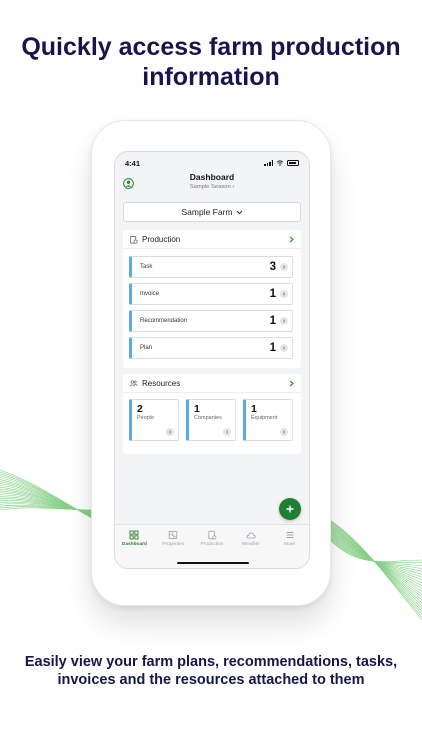 The image size is (422, 750). What do you see at coordinates (150, 294) in the screenshot?
I see `row-label: Invoice` at bounding box center [150, 294].